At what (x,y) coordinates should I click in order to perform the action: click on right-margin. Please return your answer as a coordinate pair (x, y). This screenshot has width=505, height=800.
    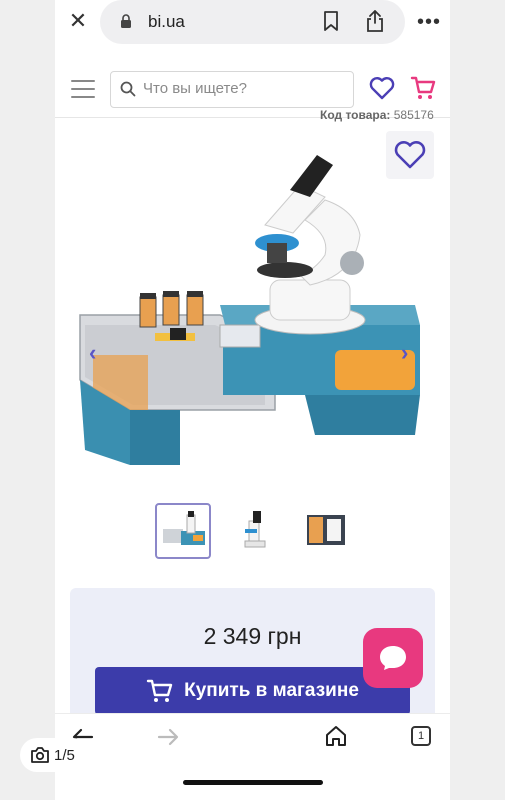
    Looking at the image, I should click on (477, 400).